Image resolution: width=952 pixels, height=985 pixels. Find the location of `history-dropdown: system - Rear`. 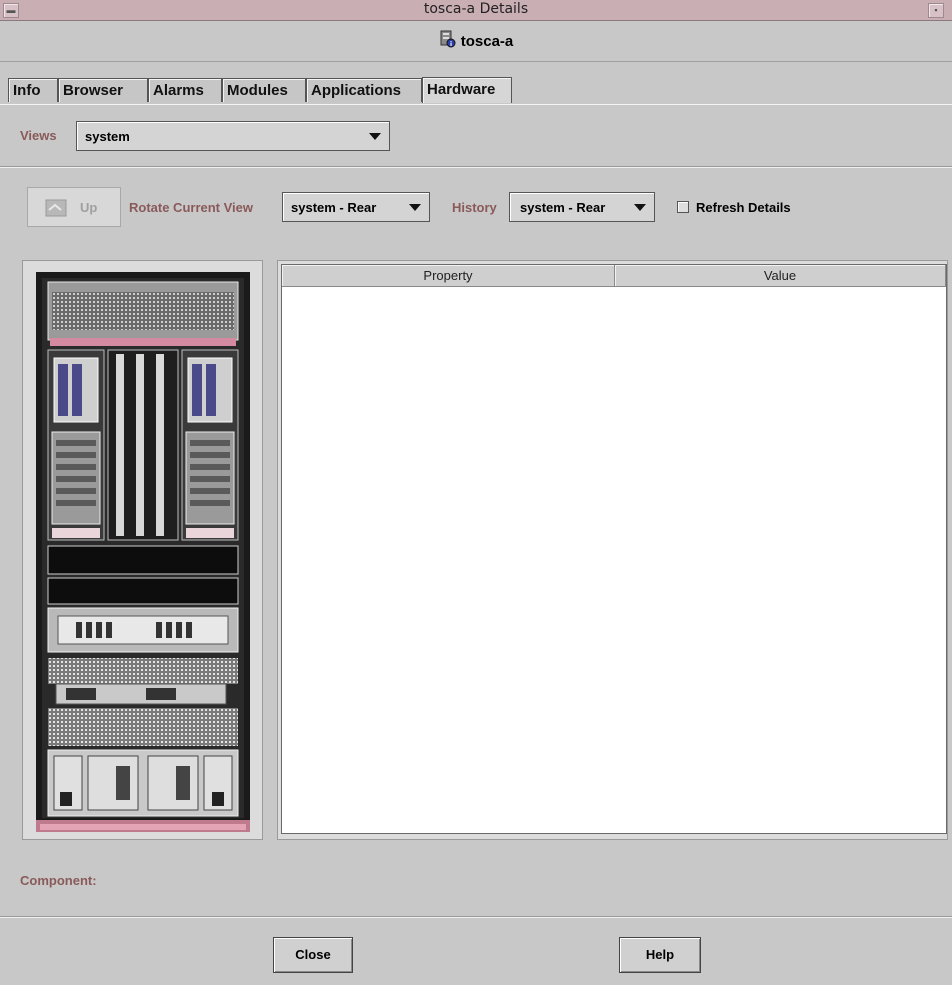

history-dropdown: system - Rear is located at coordinates (582, 207).